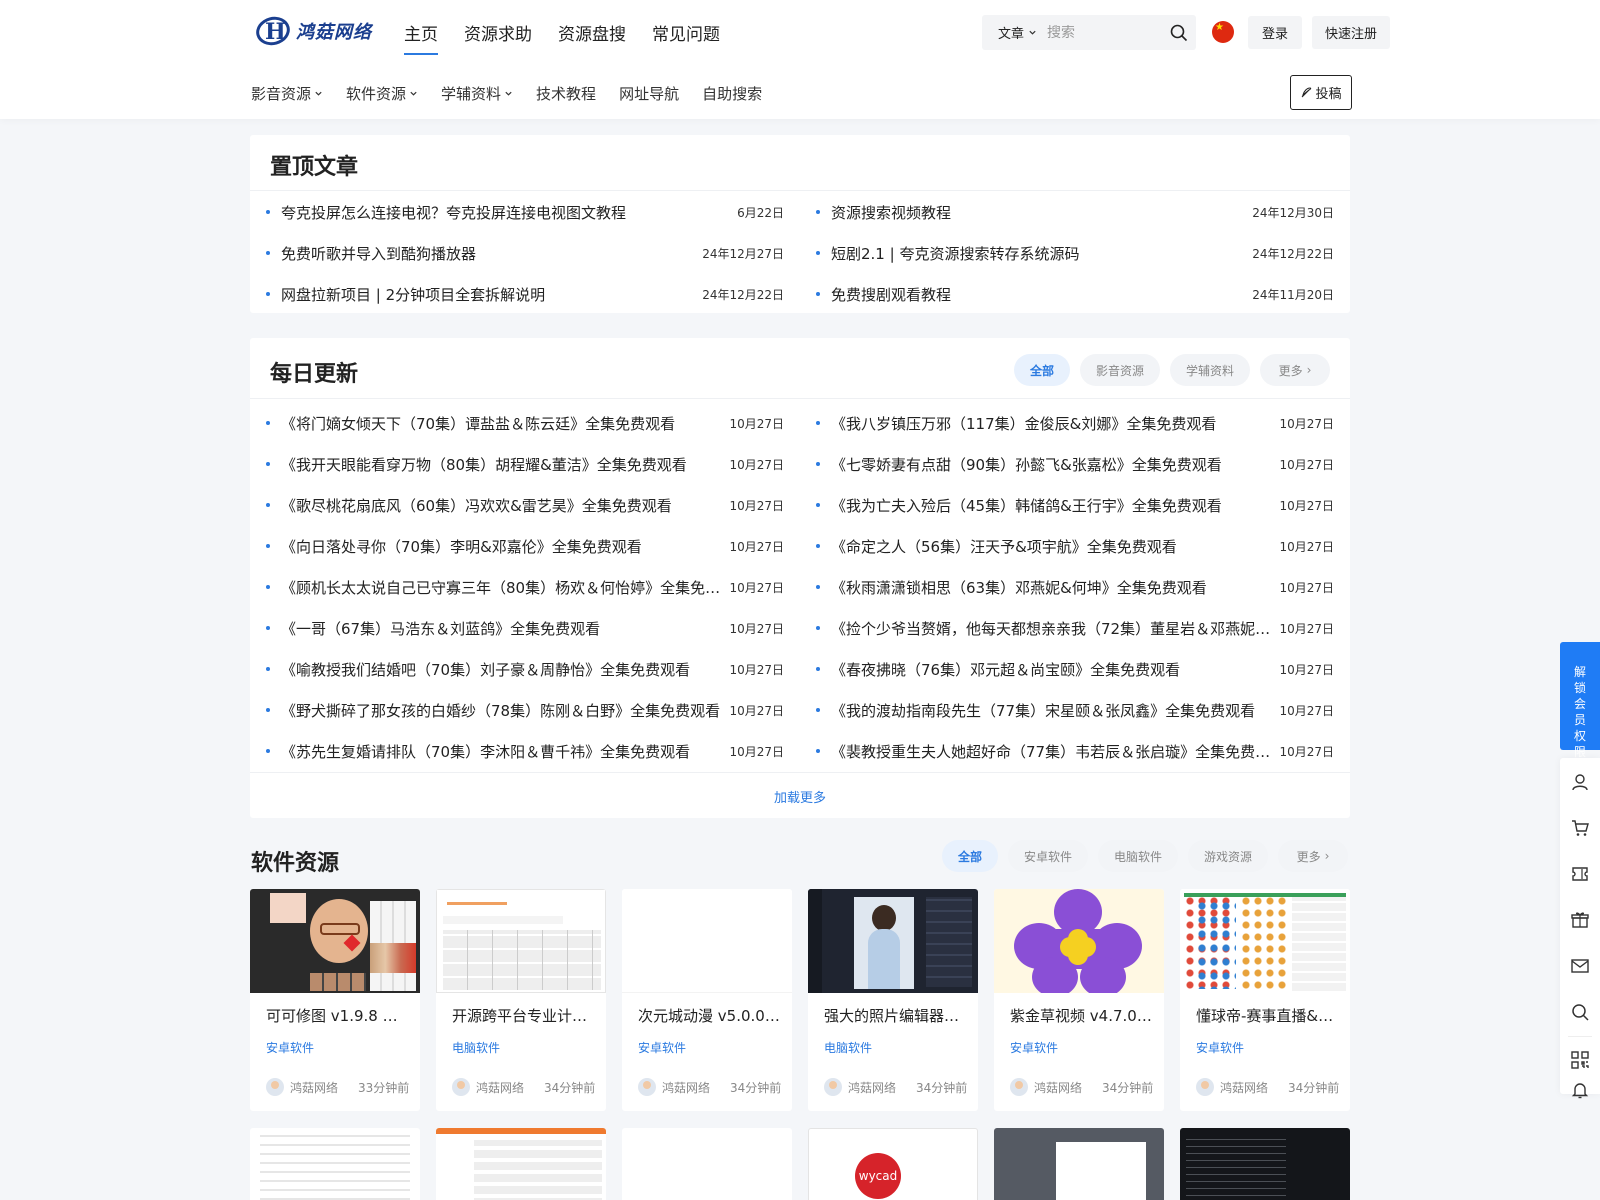  What do you see at coordinates (896, 1015) in the screenshot?
I see `card-title: 强大的照片编辑器工具` at bounding box center [896, 1015].